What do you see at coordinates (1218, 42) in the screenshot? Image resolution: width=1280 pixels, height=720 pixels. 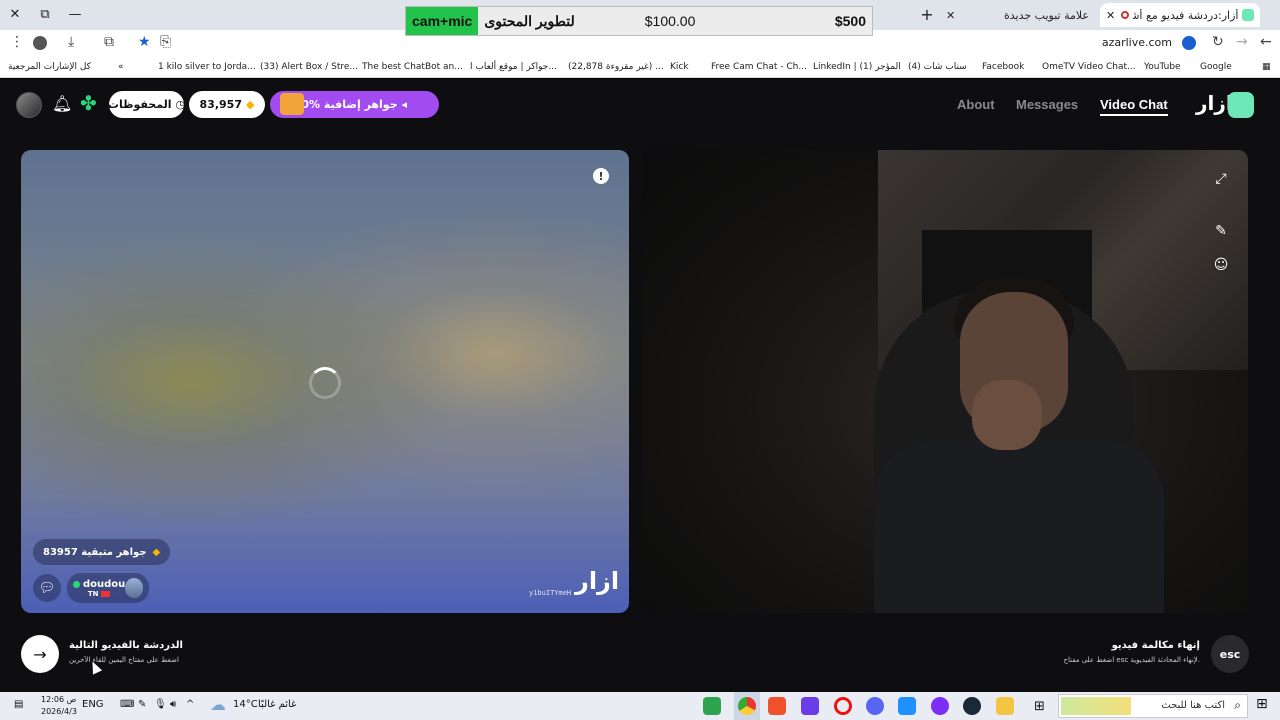 I see `reload-icon: ↻` at bounding box center [1218, 42].